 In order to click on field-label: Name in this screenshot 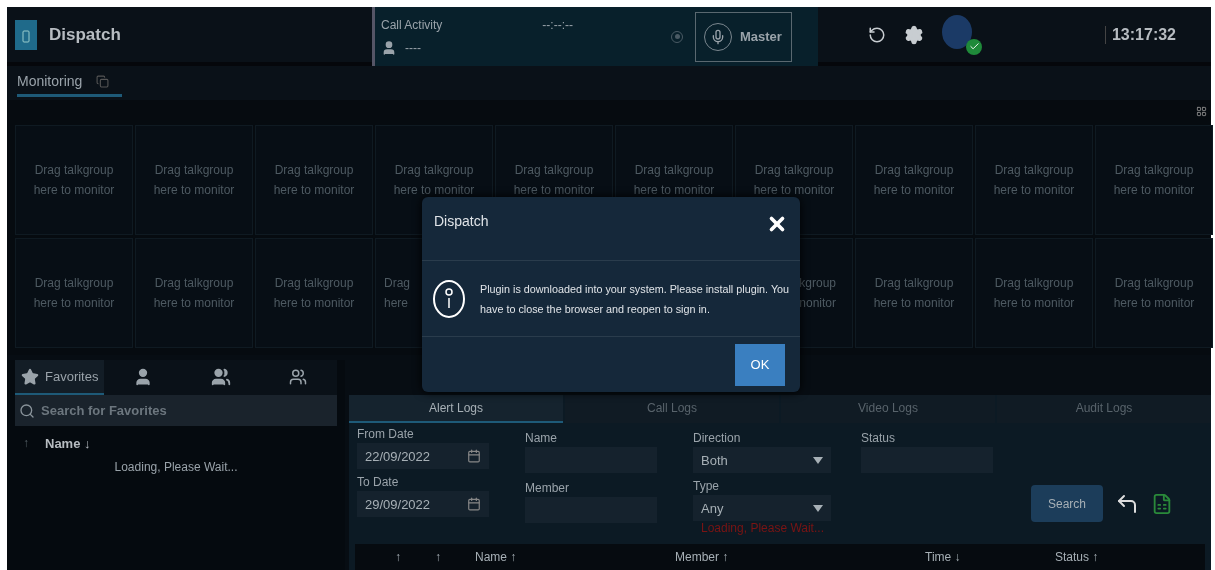, I will do `click(541, 438)`.